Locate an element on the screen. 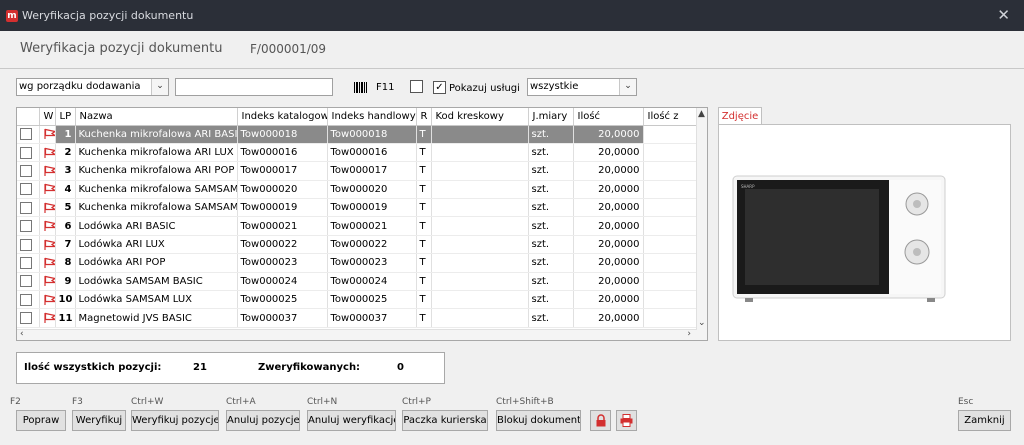 The height and width of the screenshot is (445, 1024). weryfikuj-pozycje-button: Weryfikuj pozycje is located at coordinates (175, 420).